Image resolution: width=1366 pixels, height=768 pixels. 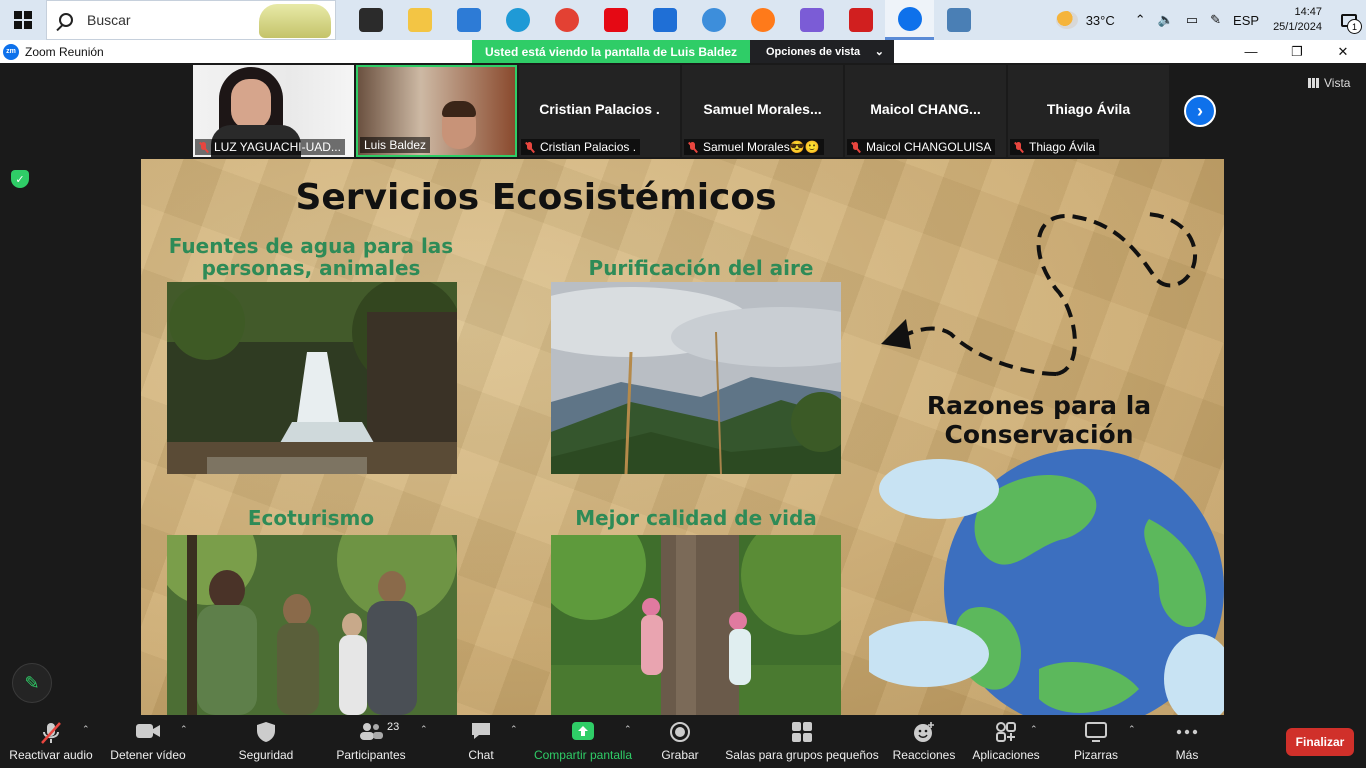 I want to click on chevron-up-icon: ⌃, so click(x=1140, y=20).